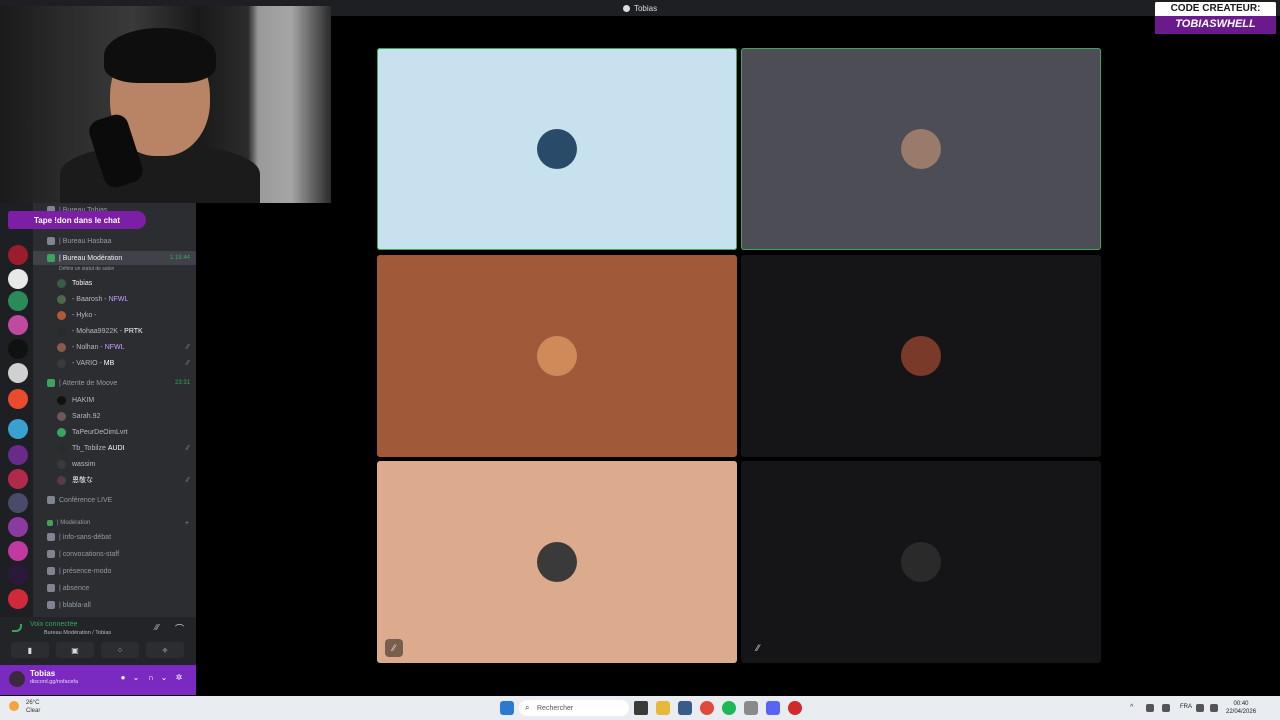 This screenshot has width=1280, height=720. I want to click on voice-channel: | Attente de Moove 23:31, so click(114, 383).